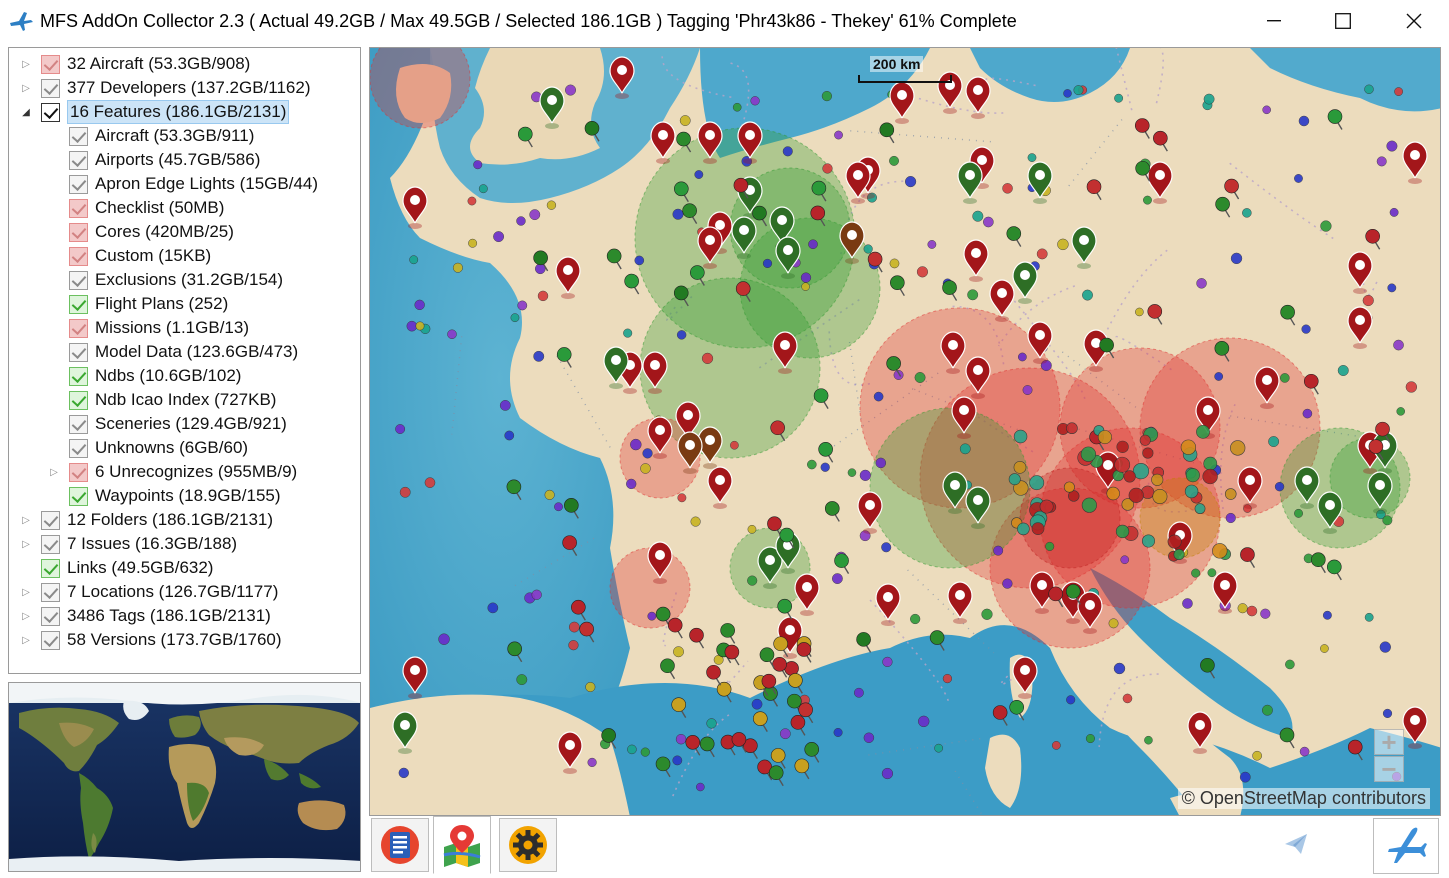 This screenshot has height=878, width=1449. What do you see at coordinates (168, 375) in the screenshot?
I see `tree-item-label: Ndbs (10.6GB/102)` at bounding box center [168, 375].